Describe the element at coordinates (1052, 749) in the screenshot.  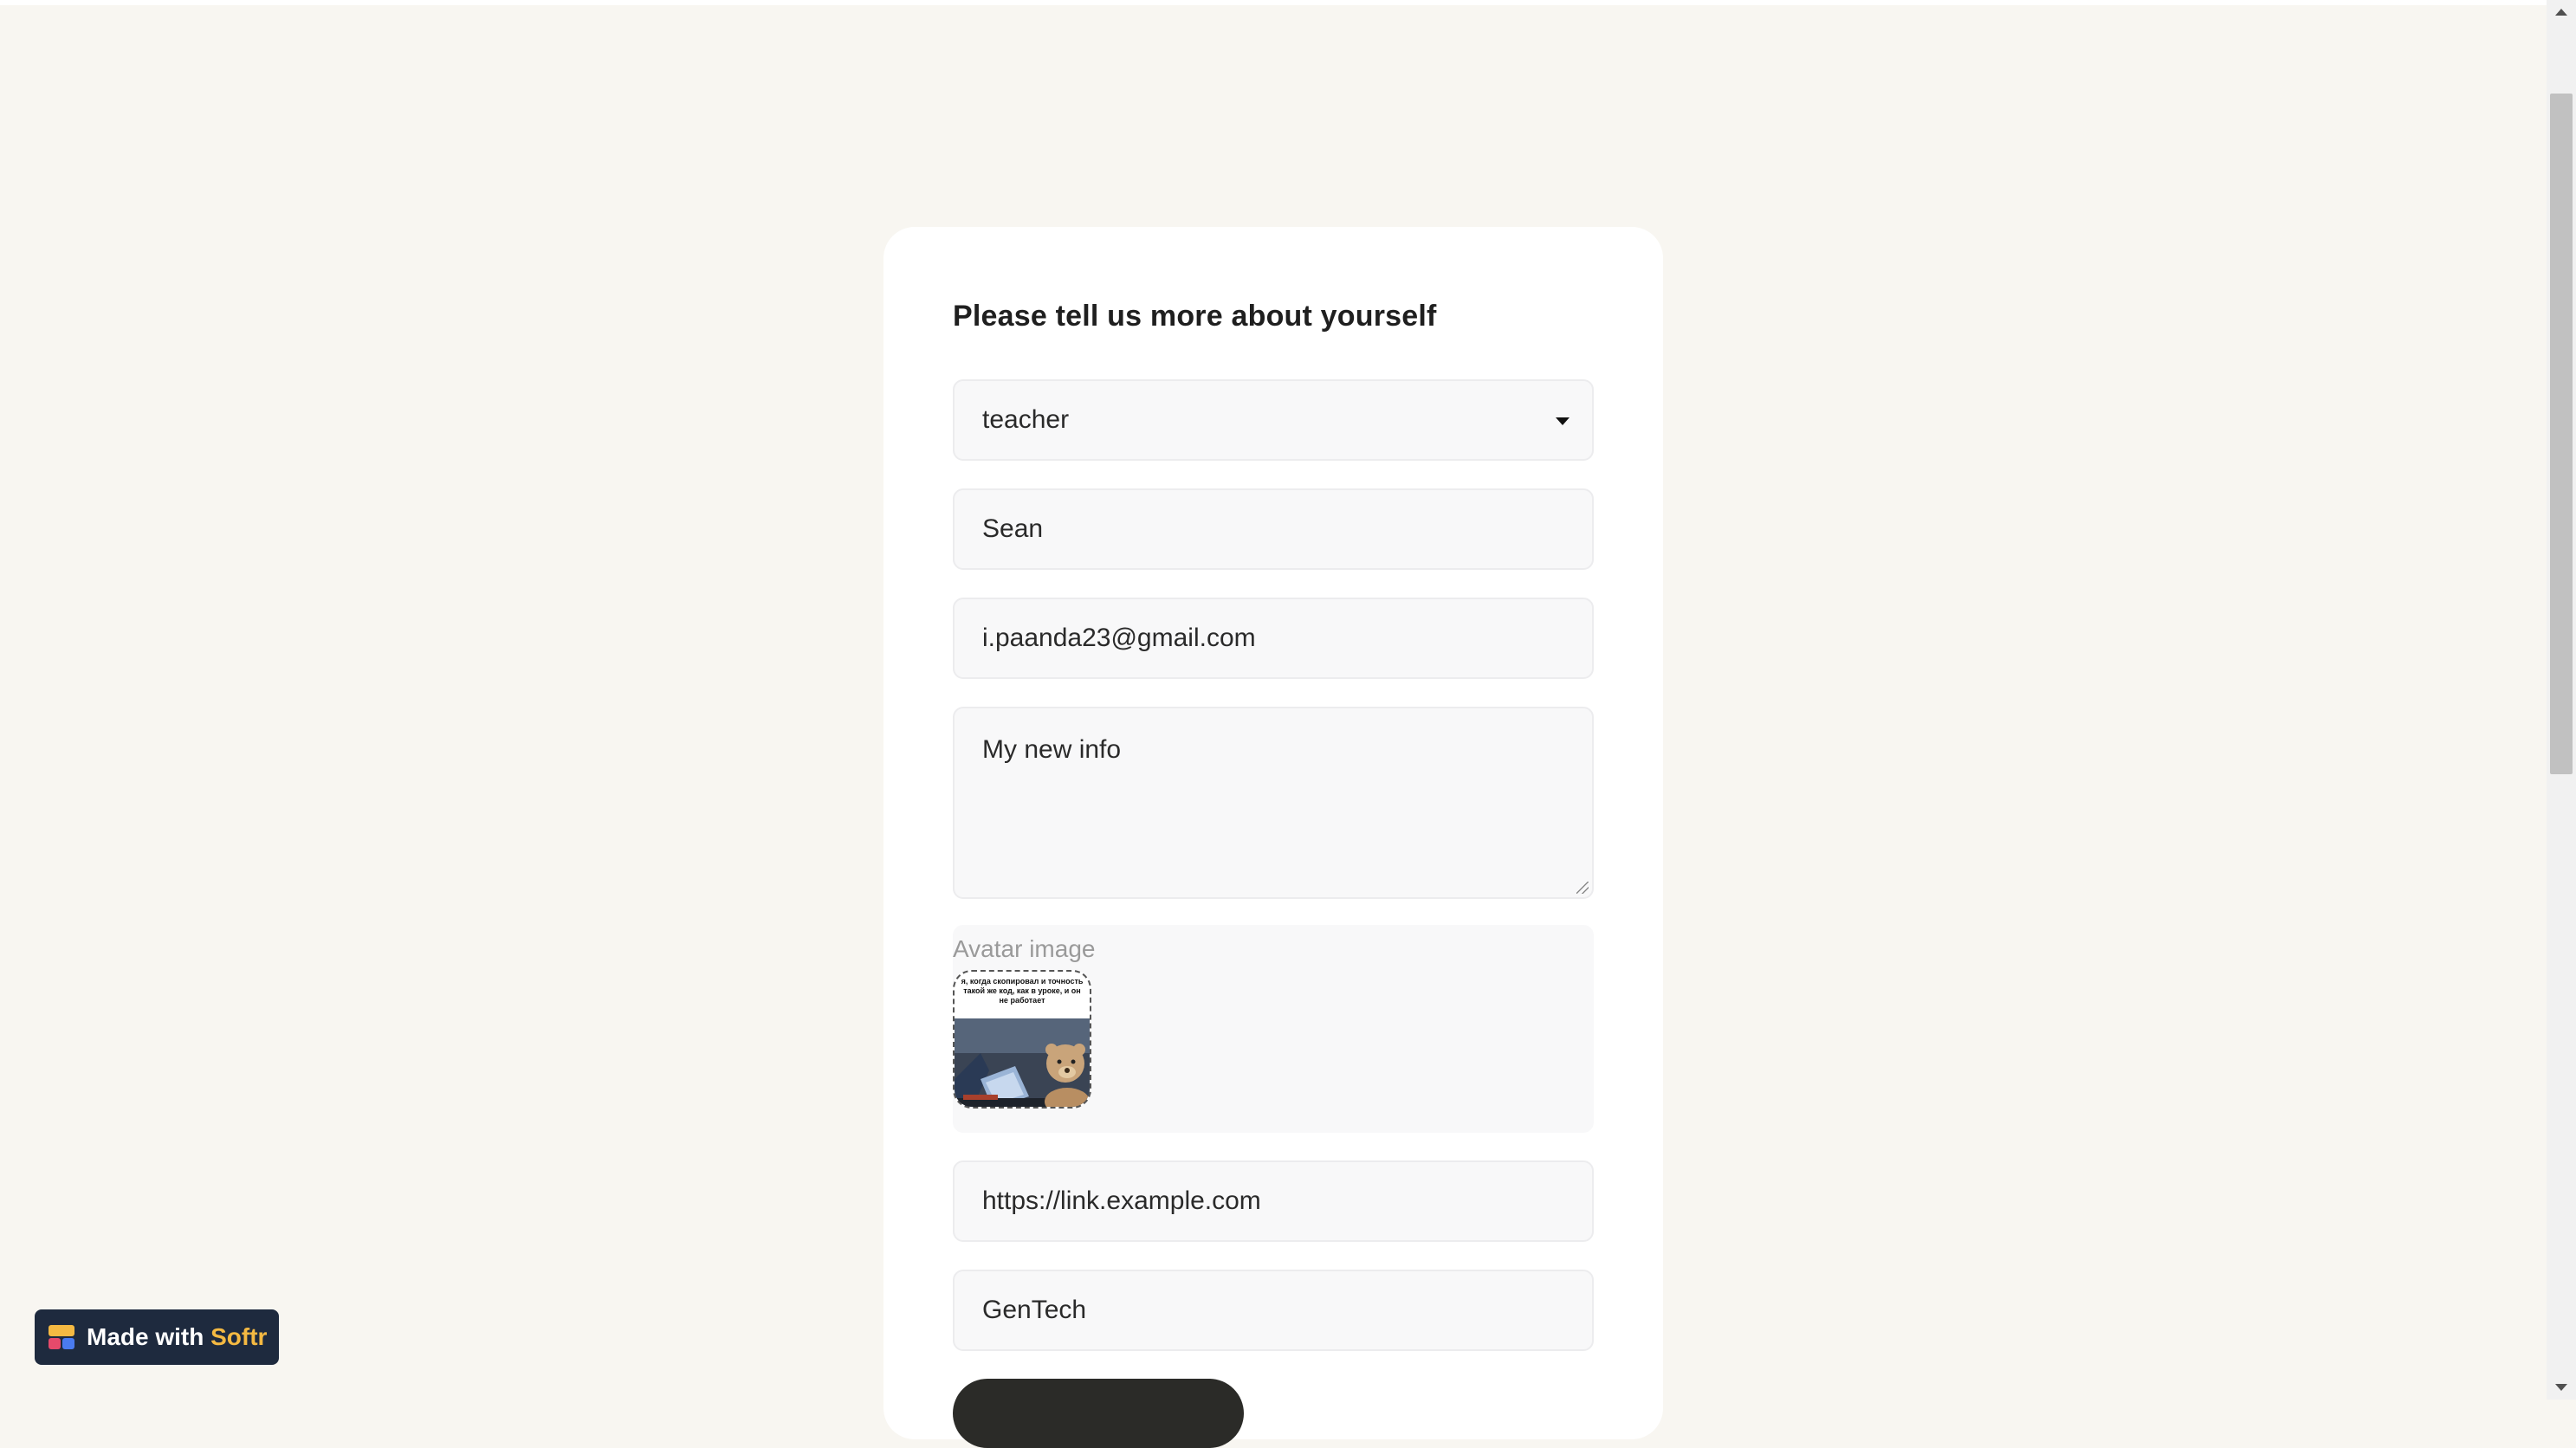
I see `about-textarea-value: My new info` at that location.